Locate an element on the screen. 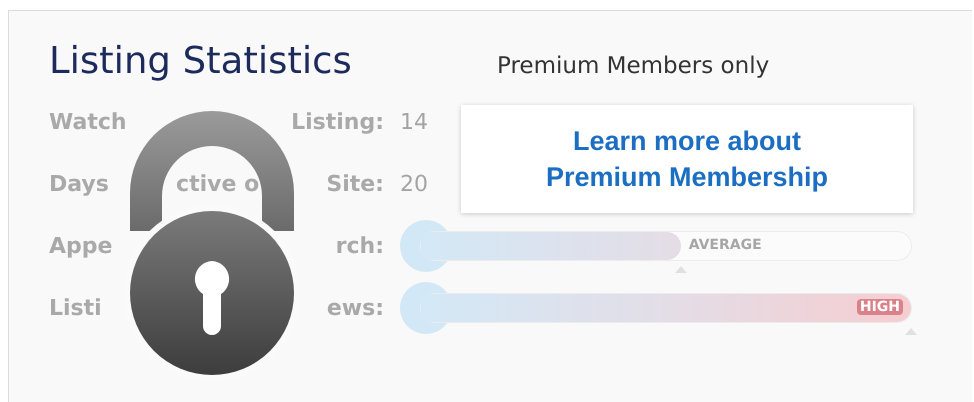 The width and height of the screenshot is (974, 402). section-title: Listing Statistics is located at coordinates (201, 60).